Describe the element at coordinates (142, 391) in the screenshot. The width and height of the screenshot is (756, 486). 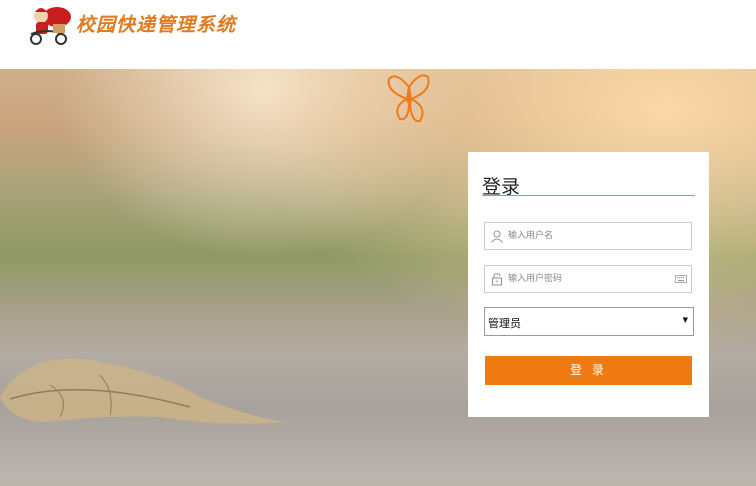
I see `leaf-image` at that location.